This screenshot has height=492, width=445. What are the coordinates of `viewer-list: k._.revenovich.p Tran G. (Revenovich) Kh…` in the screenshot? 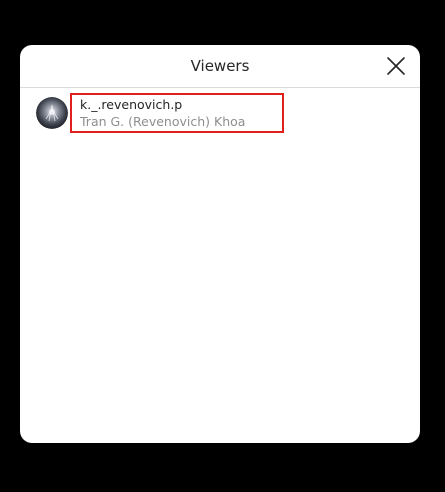 It's located at (220, 113).